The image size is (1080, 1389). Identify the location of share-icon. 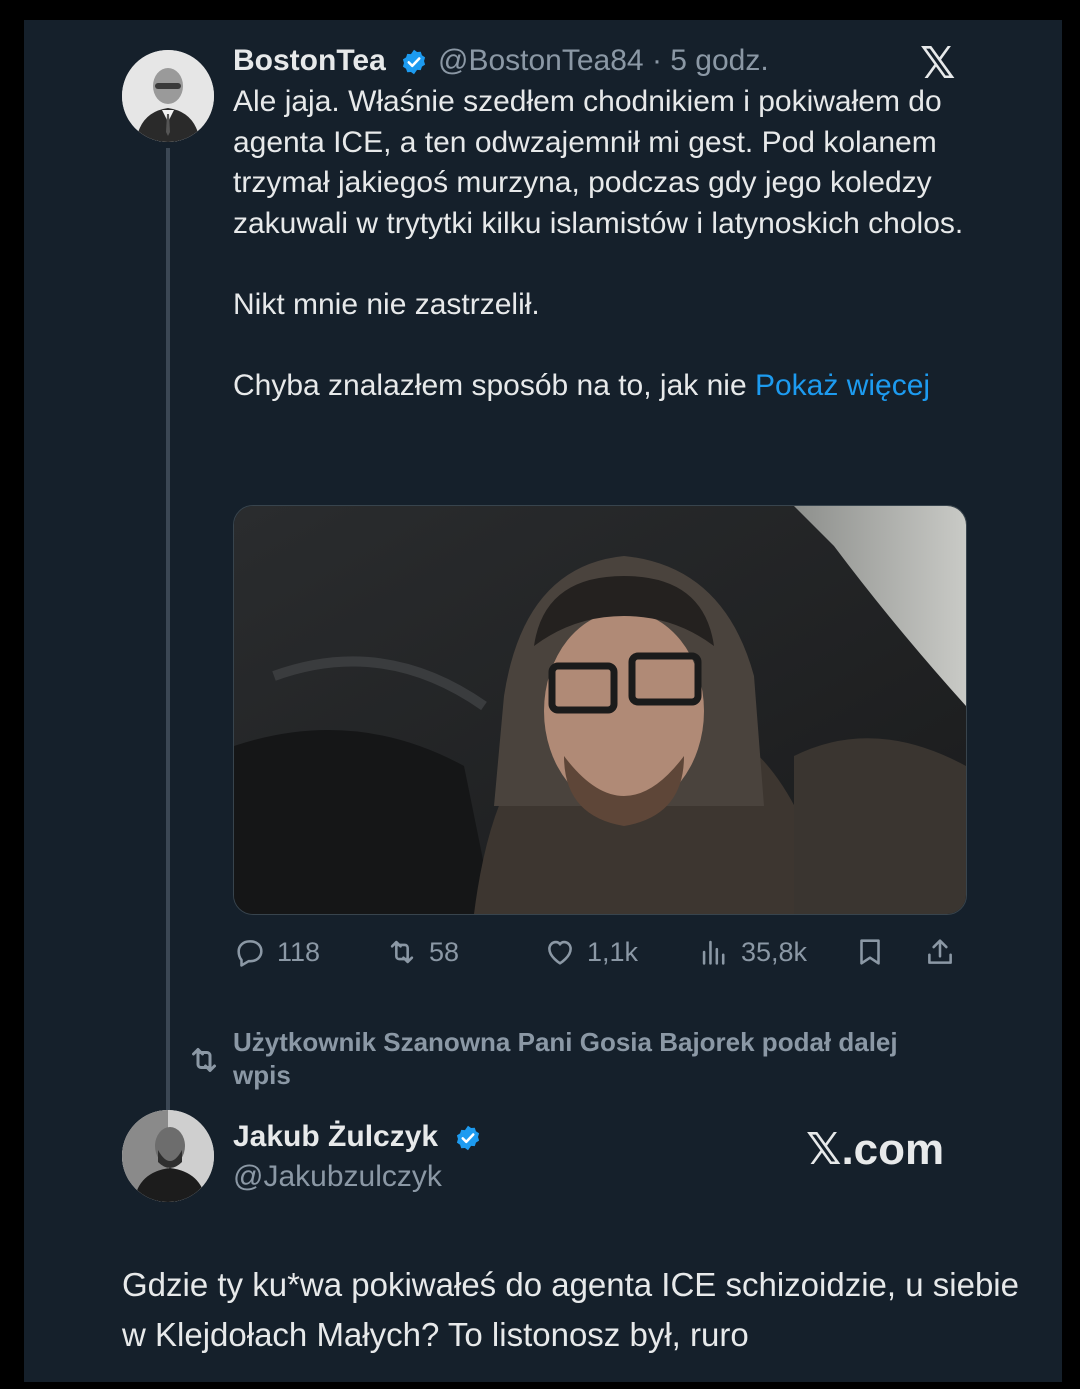
(940, 951).